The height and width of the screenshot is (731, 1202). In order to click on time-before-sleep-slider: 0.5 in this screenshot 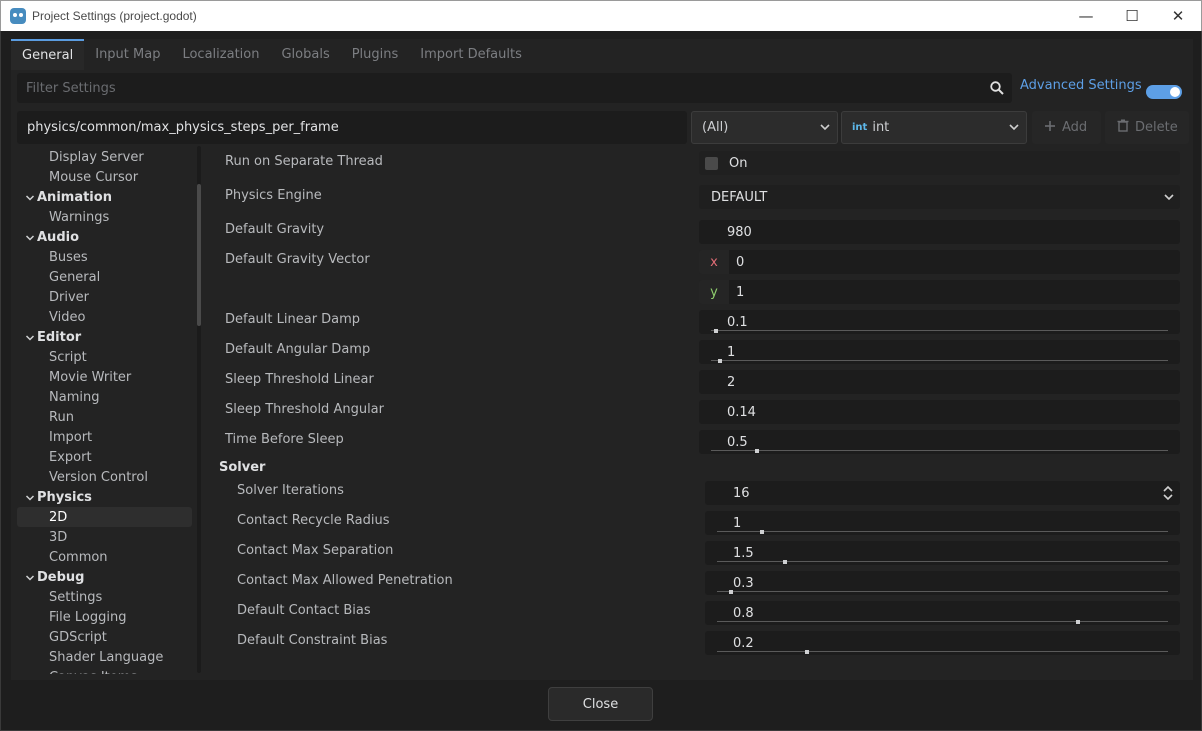, I will do `click(939, 442)`.